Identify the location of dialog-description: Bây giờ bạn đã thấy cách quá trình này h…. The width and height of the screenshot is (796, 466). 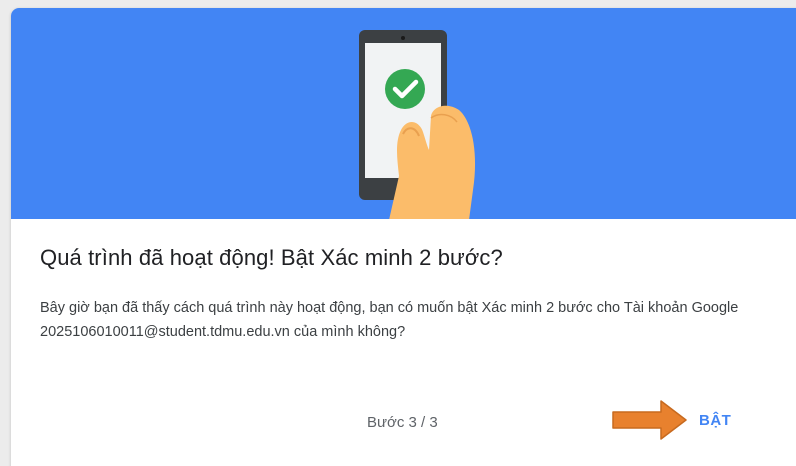
(389, 320).